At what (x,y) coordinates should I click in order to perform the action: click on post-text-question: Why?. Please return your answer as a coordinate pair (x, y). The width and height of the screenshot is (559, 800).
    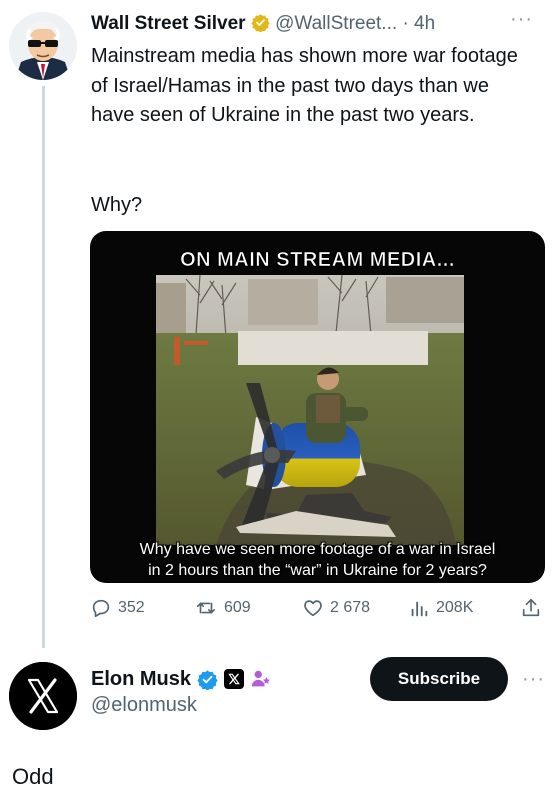
    Looking at the image, I should click on (117, 205).